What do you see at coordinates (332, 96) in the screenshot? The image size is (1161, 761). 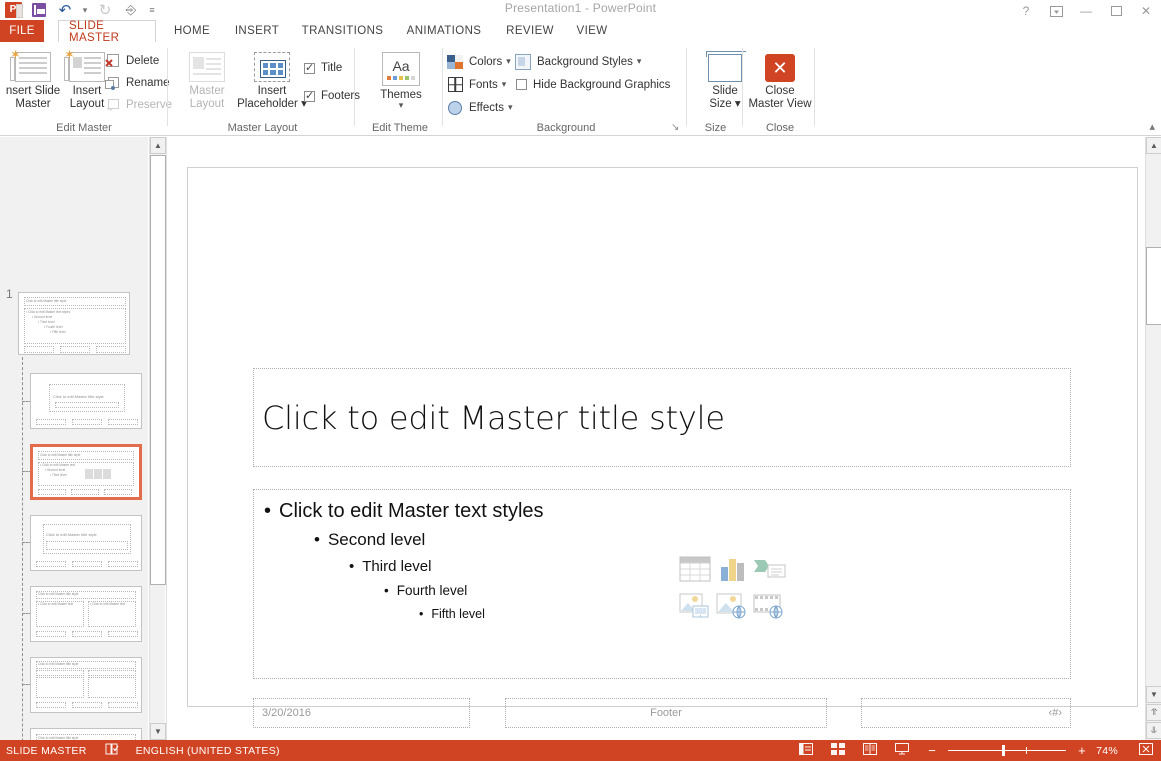 I see `footers-checkbox: Footers` at bounding box center [332, 96].